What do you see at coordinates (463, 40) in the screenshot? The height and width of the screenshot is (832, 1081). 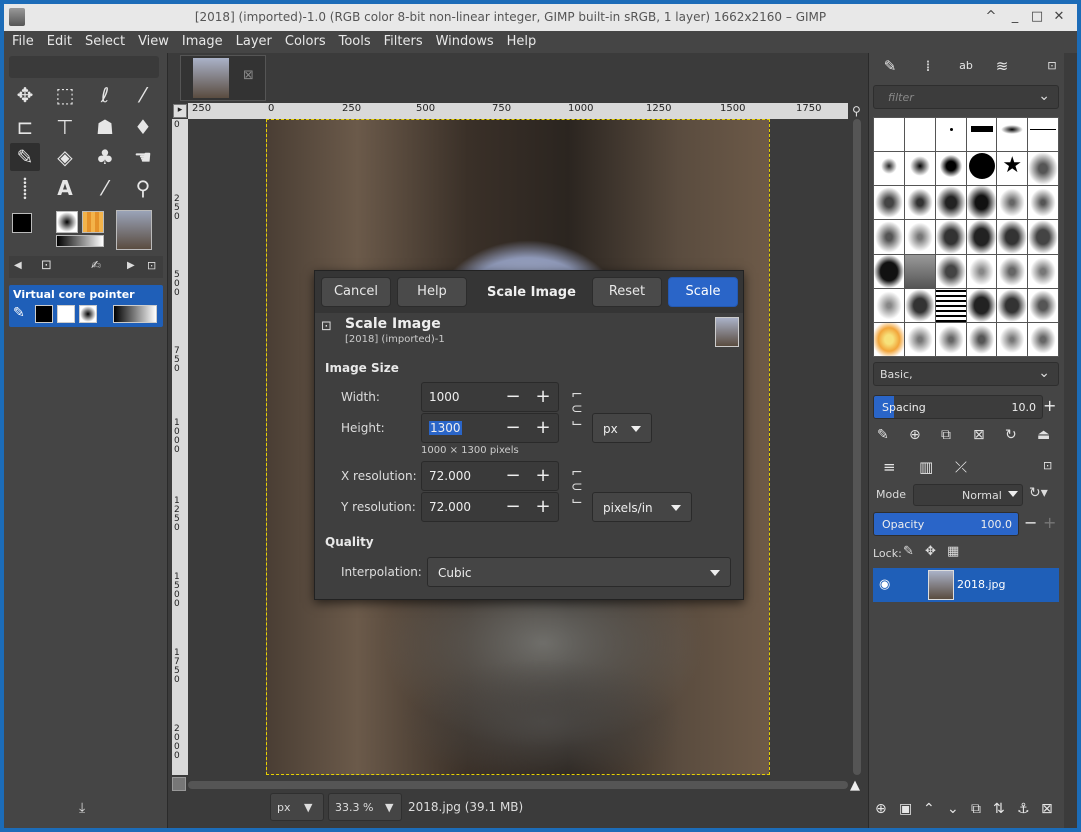 I see `menu-windows: Windows` at bounding box center [463, 40].